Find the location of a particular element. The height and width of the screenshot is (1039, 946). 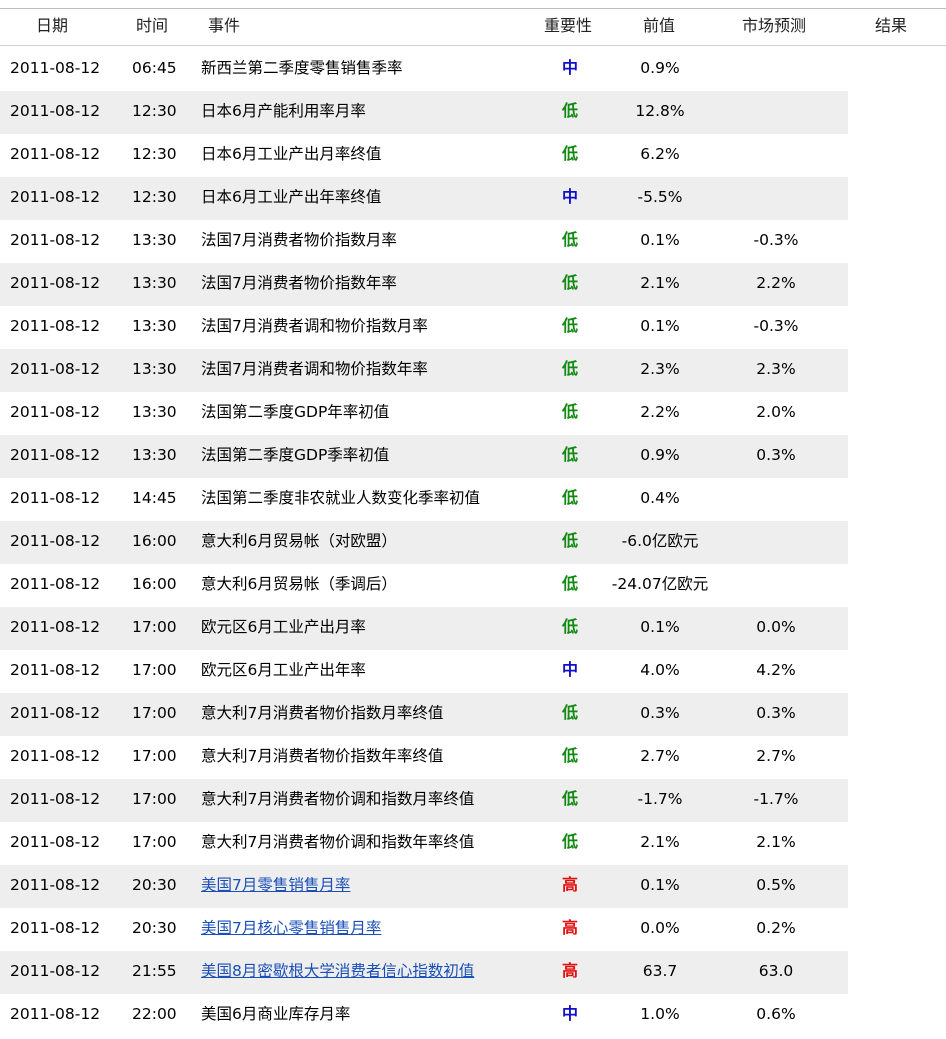

table-row: 2011-08-12 16:00 意大利6月贸易帐（对欧盟） 低 -6.0亿欧元 is located at coordinates (424, 542).